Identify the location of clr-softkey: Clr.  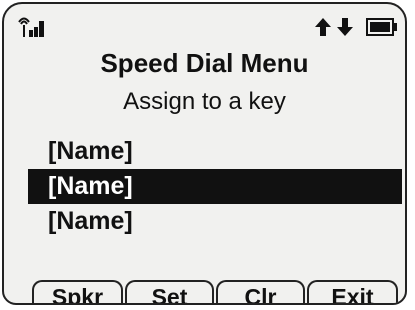
(260, 291).